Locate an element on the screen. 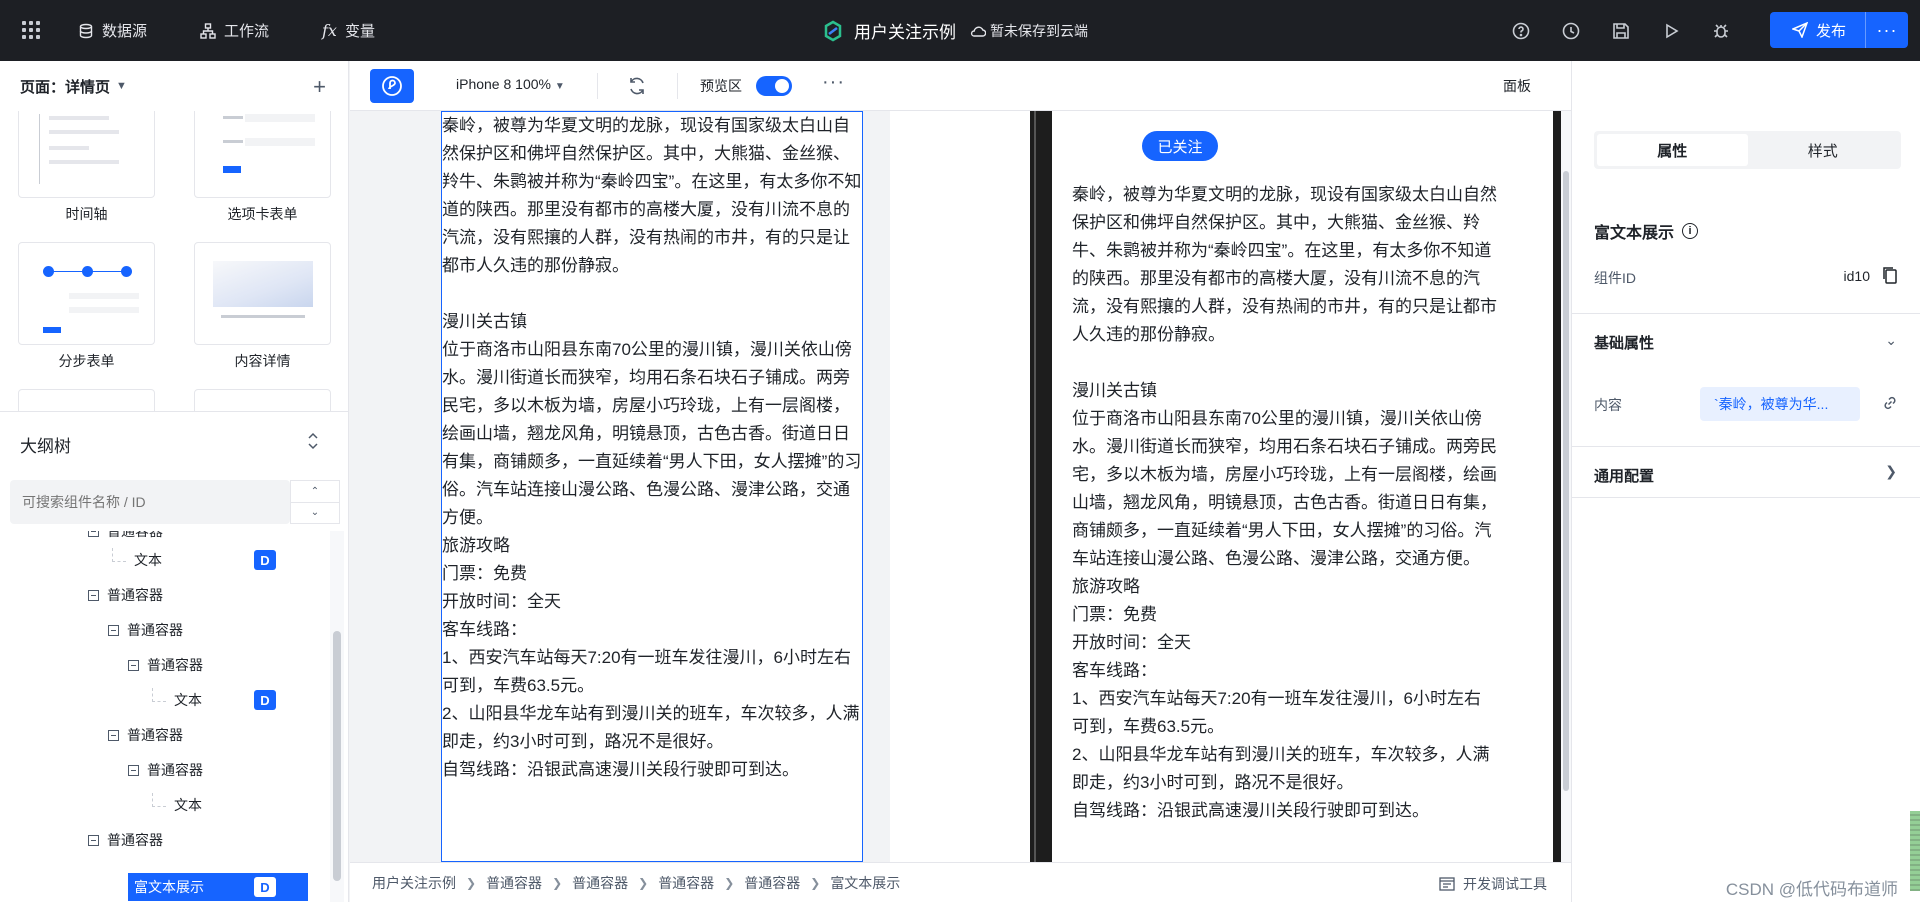  play-icon is located at coordinates (1671, 31).